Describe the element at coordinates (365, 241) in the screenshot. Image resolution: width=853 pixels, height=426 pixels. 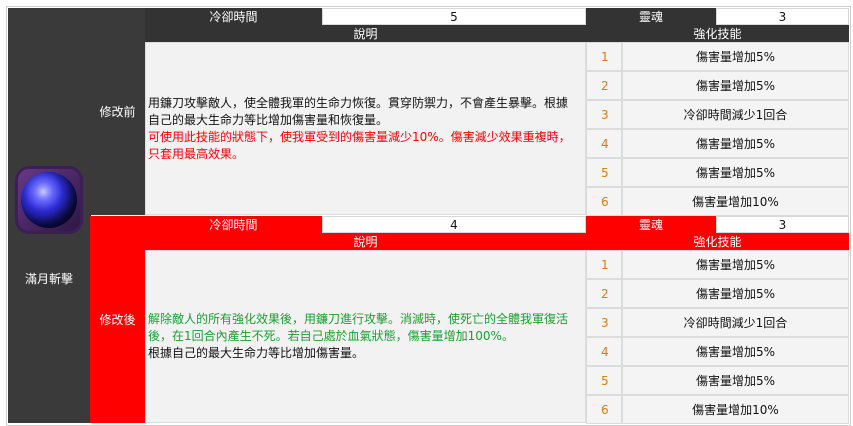
I see `desc-header-after: 說明` at that location.